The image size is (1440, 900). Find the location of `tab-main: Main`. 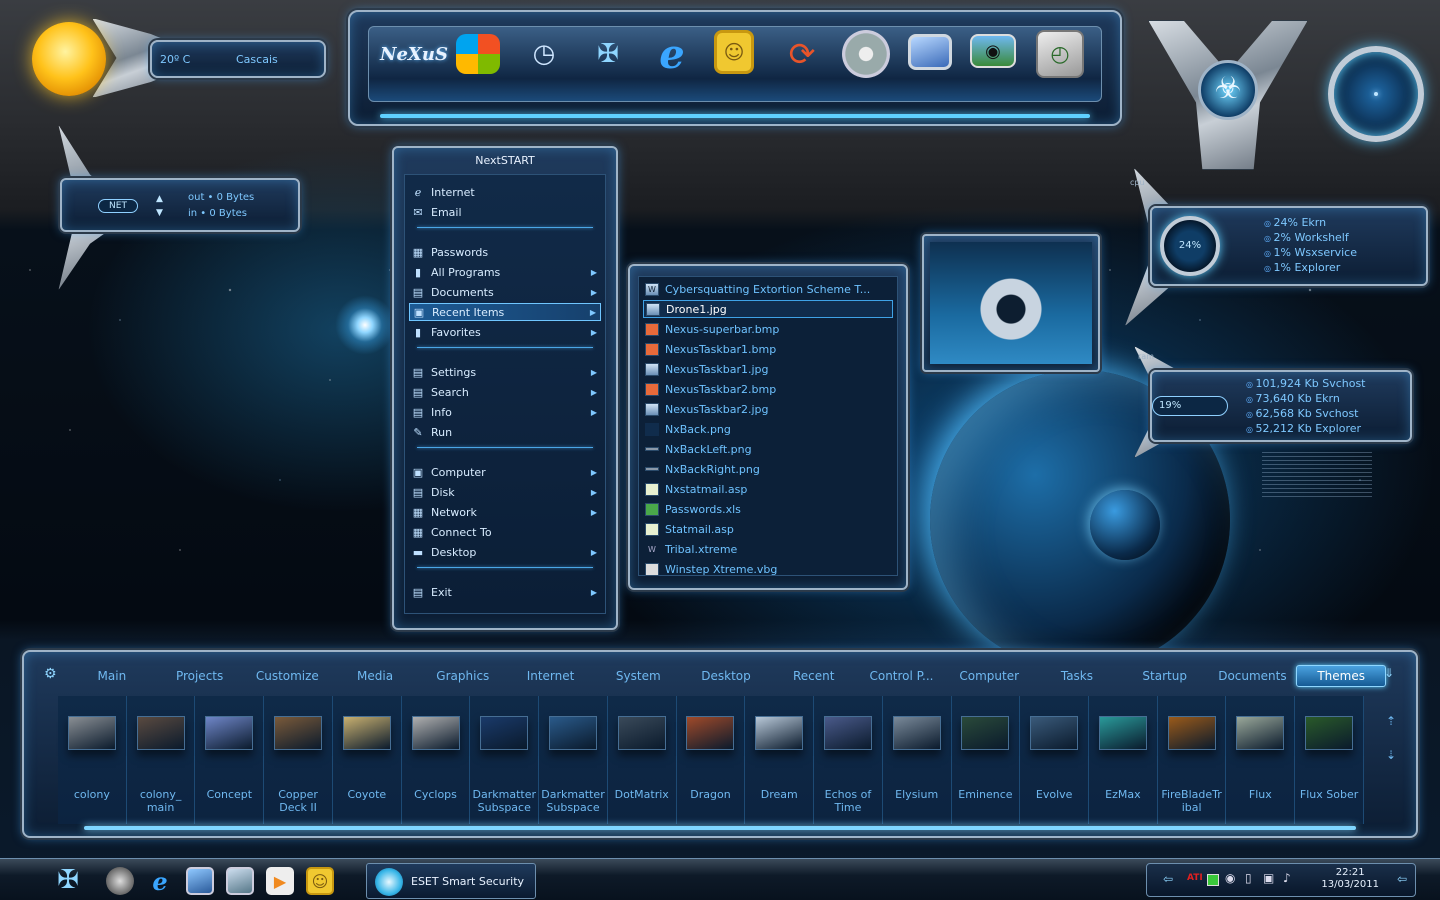

tab-main: Main is located at coordinates (112, 676).